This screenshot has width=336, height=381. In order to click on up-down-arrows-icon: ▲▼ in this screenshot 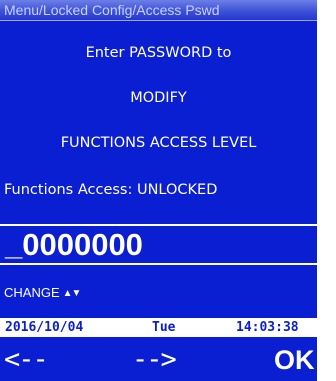, I will do `click(72, 293)`.